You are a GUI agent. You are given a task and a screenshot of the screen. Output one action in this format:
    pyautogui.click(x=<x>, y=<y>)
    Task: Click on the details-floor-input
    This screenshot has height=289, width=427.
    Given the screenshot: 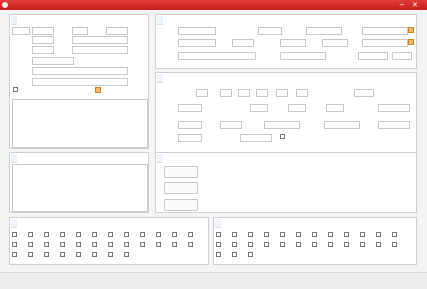 What is the action you would take?
    pyautogui.click(x=302, y=93)
    